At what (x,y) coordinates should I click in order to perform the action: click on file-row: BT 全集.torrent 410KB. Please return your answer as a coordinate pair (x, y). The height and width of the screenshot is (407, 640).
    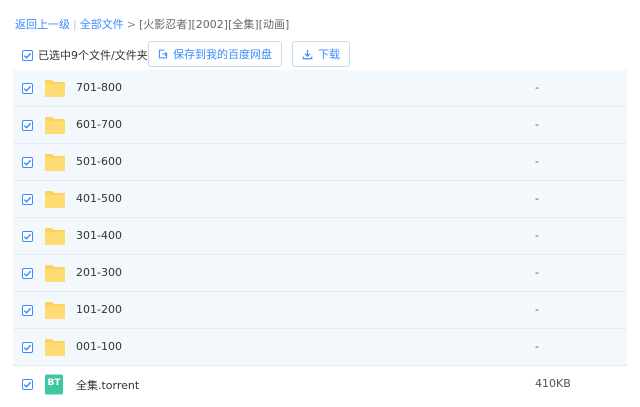
    Looking at the image, I should click on (320, 384).